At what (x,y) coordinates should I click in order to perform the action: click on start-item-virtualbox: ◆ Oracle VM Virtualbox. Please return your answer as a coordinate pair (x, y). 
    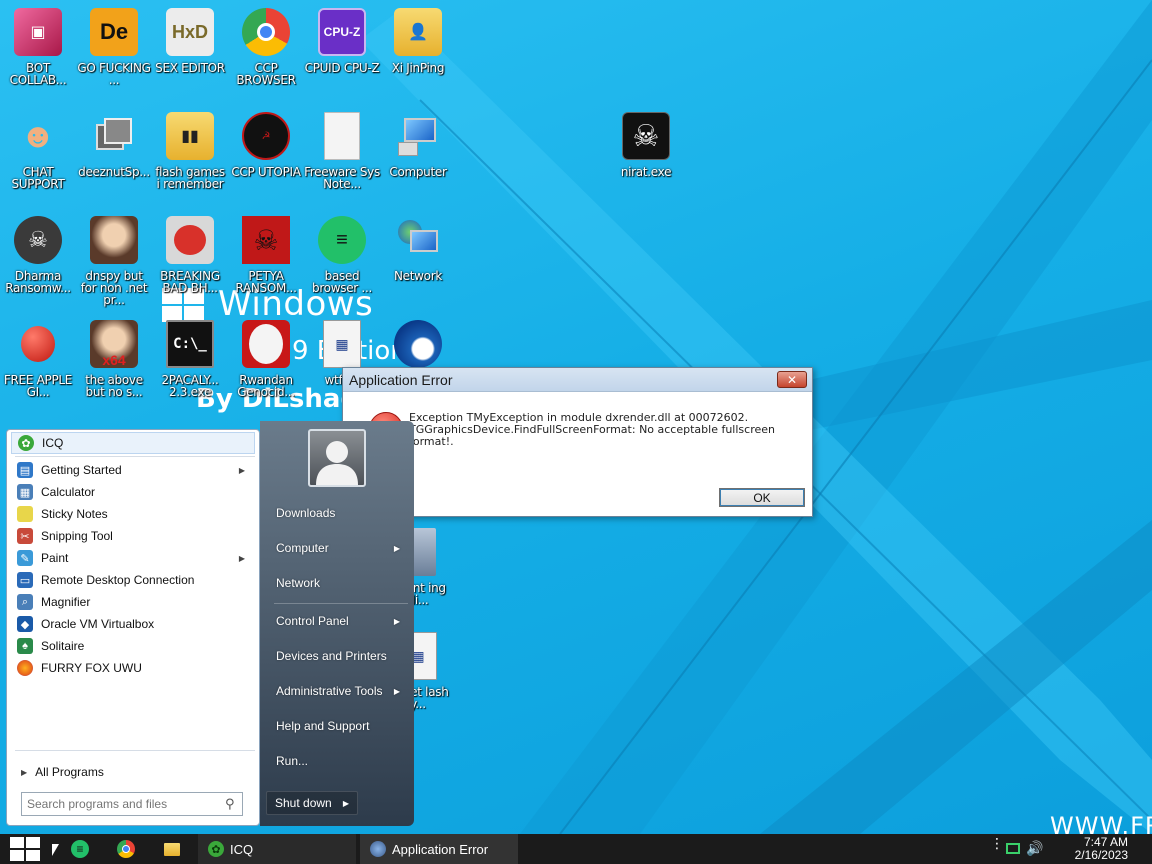
    Looking at the image, I should click on (133, 624).